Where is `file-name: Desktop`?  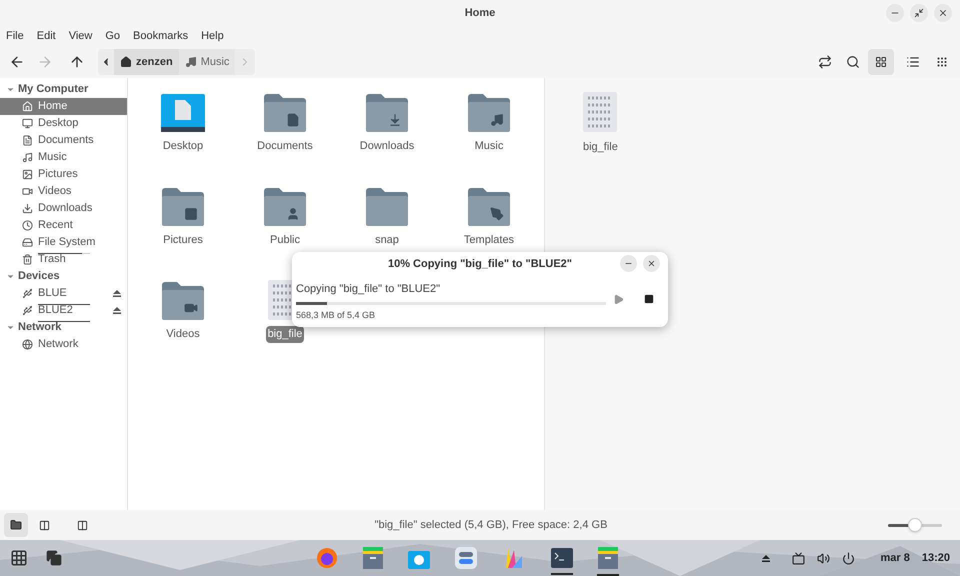
file-name: Desktop is located at coordinates (183, 146).